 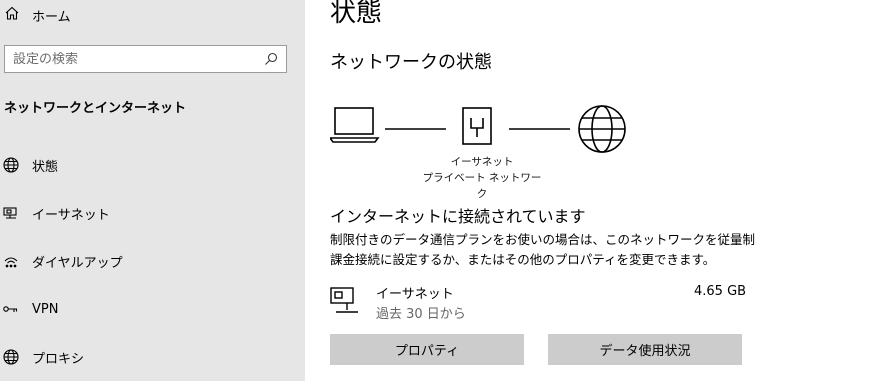 I want to click on dialup-icon, so click(x=11, y=261).